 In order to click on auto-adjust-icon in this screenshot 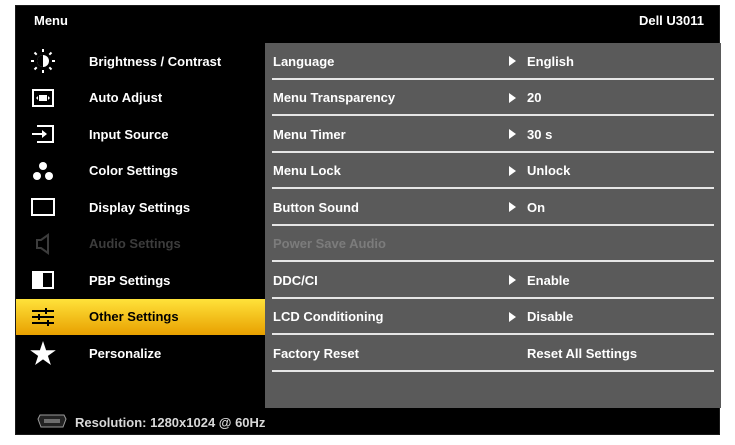, I will do `click(43, 98)`.